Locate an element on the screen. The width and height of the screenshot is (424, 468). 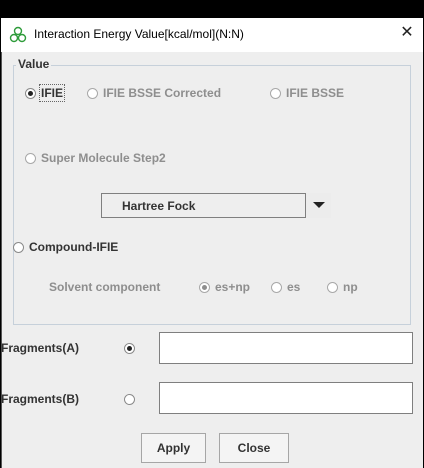
label-ifie-bsse: IFIE BSSE is located at coordinates (315, 93).